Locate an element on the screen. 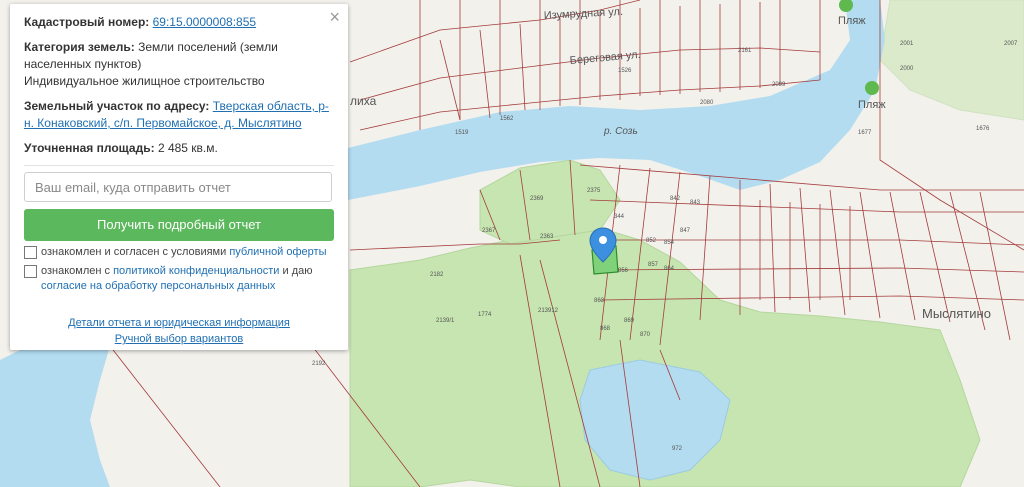 The image size is (1024, 487). svg-text: 2369 is located at coordinates (537, 199).